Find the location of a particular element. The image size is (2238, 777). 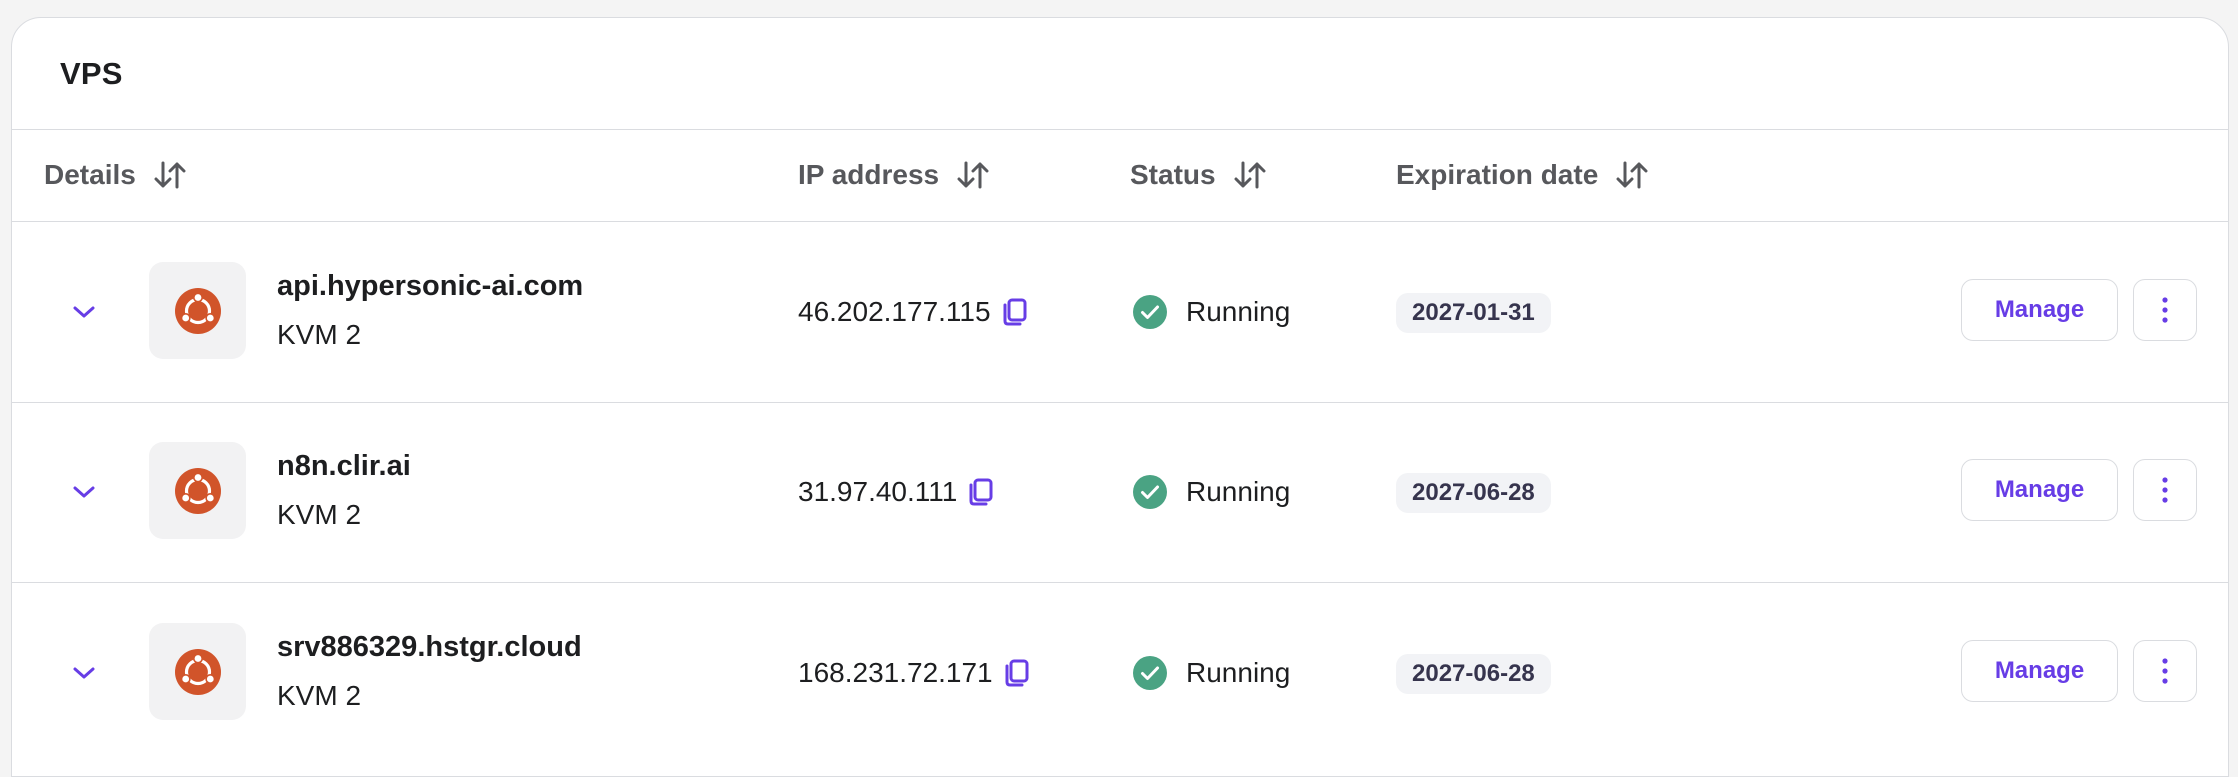

ip-cell: 31.97.40.111 is located at coordinates (896, 492).